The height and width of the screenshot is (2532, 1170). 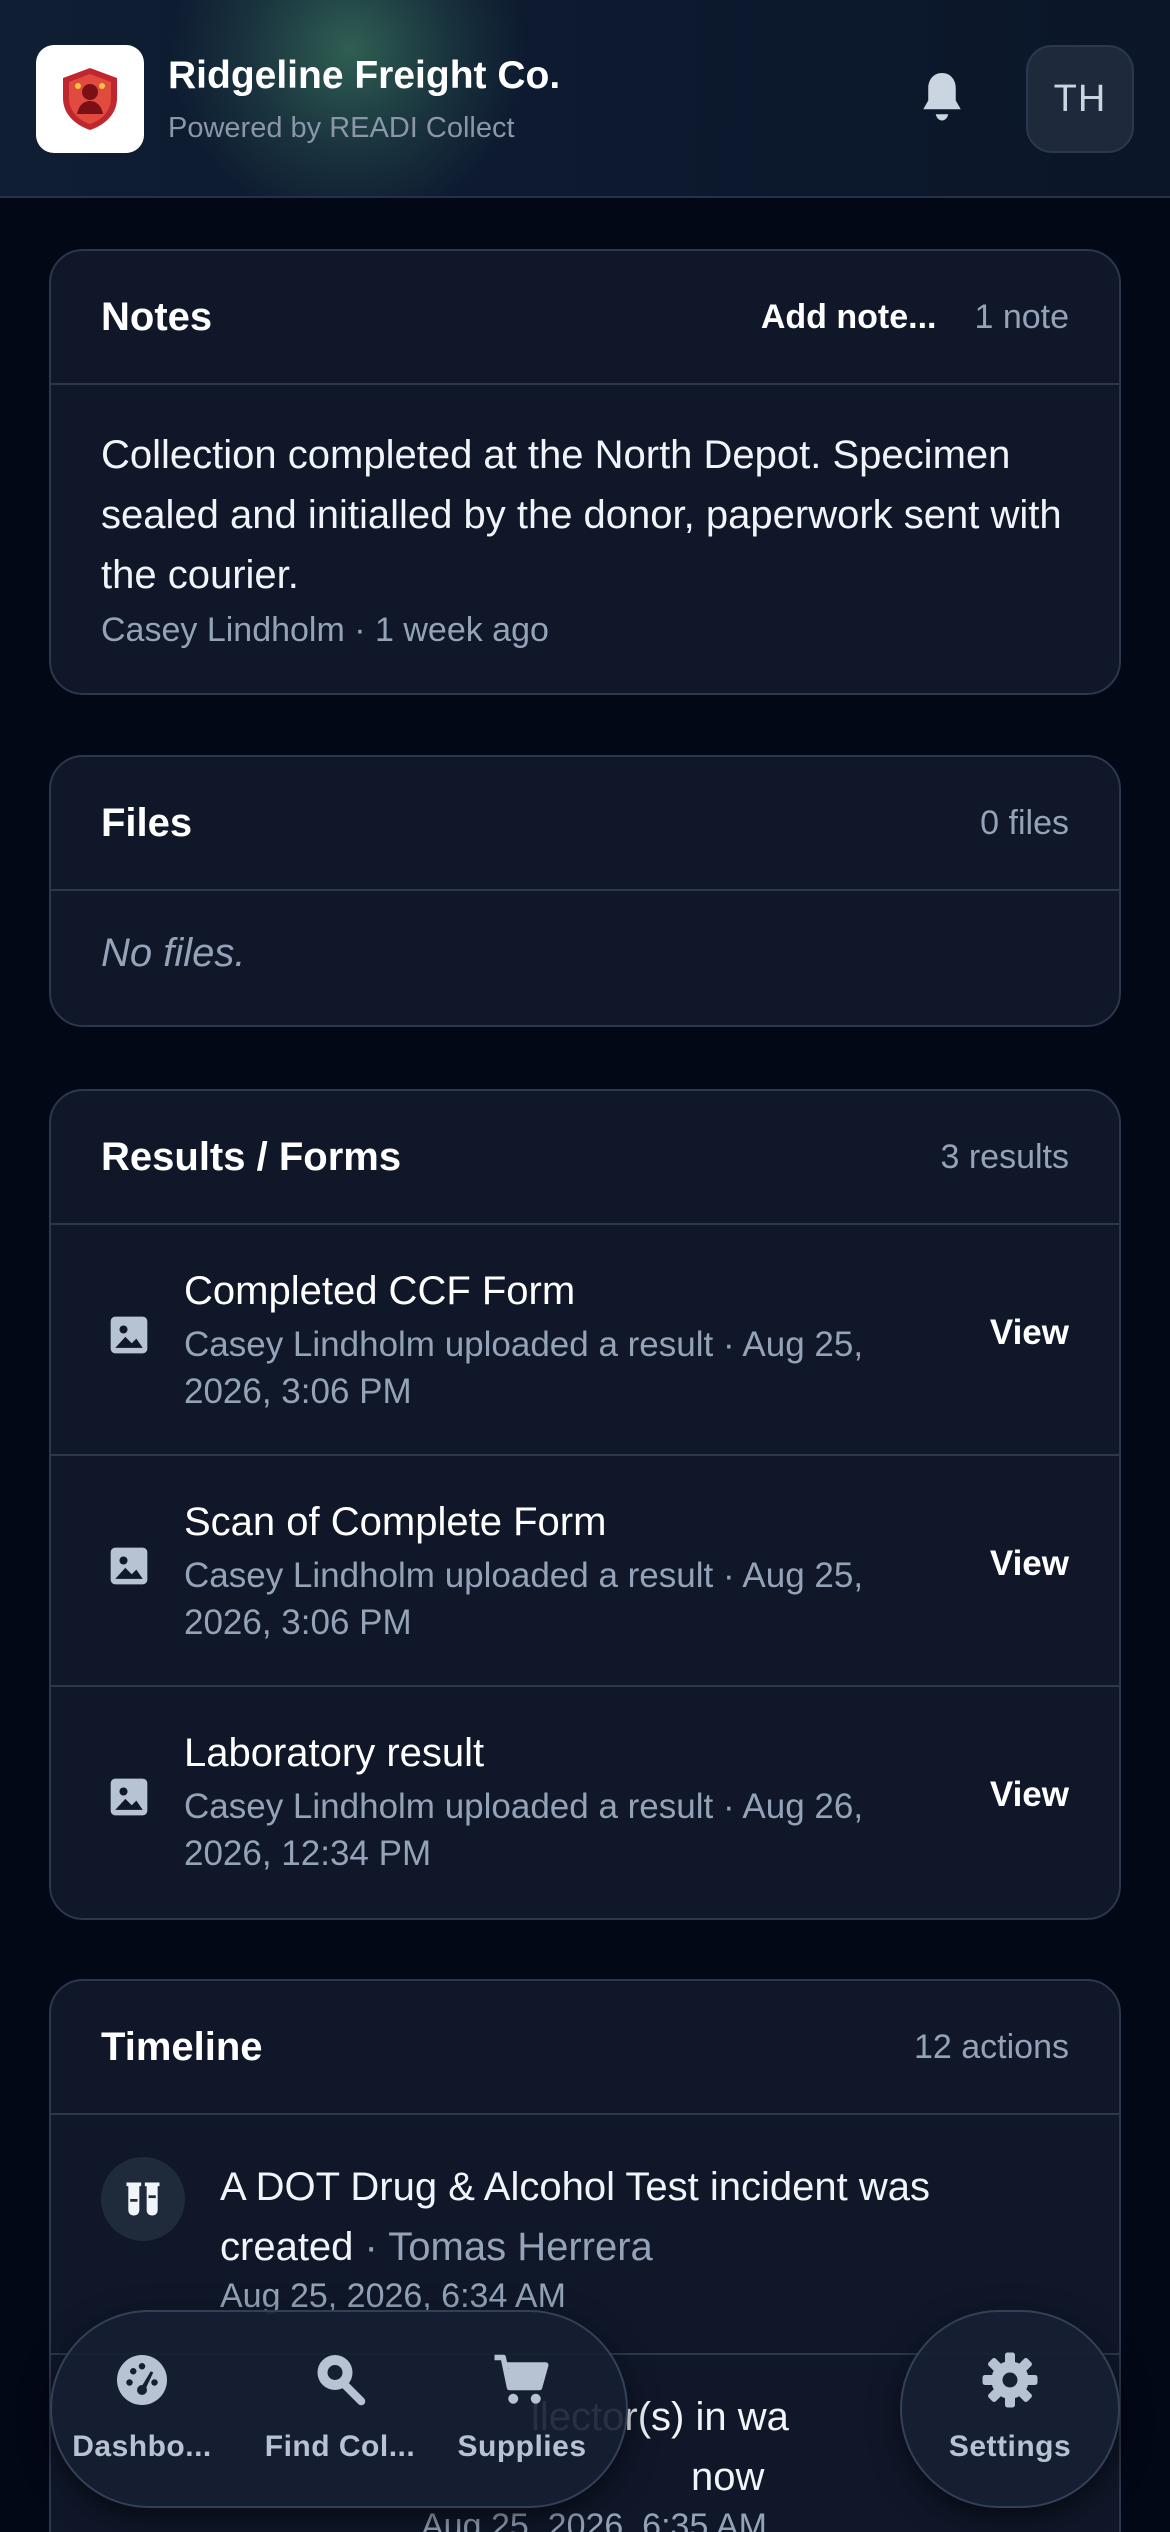 What do you see at coordinates (585, 1158) in the screenshot?
I see `results-header: Results / Forms 3 results` at bounding box center [585, 1158].